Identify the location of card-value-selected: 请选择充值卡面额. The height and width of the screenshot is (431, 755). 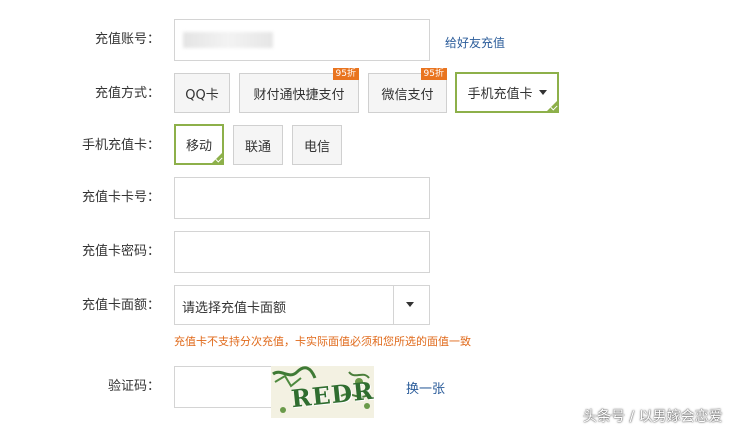
(234, 308).